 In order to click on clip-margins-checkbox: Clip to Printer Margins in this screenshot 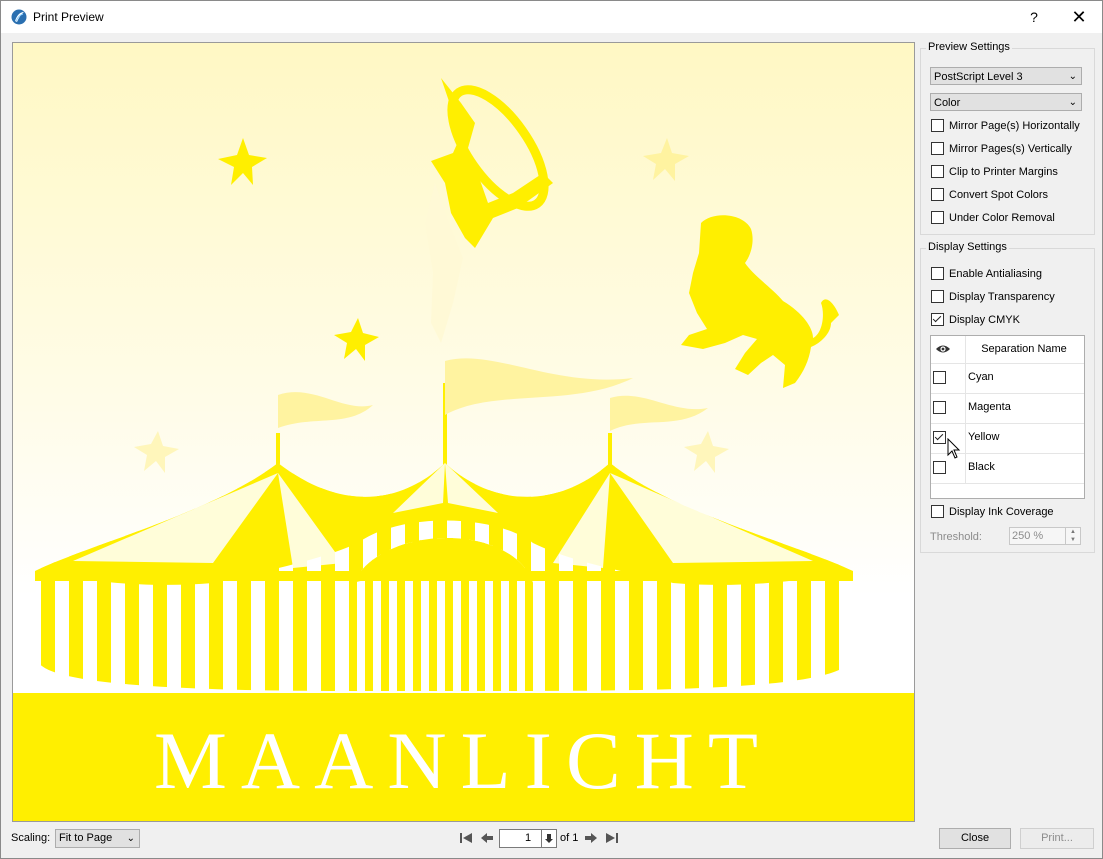, I will do `click(994, 172)`.